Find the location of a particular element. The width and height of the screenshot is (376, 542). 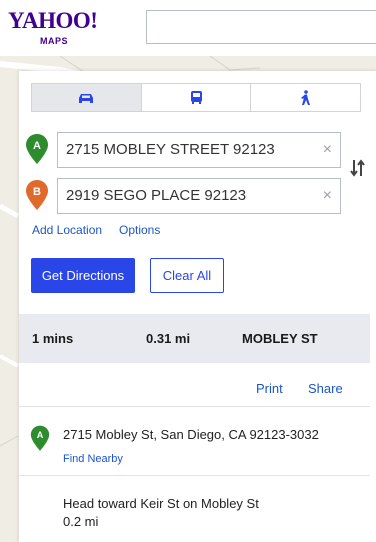

car-icon is located at coordinates (86, 98).